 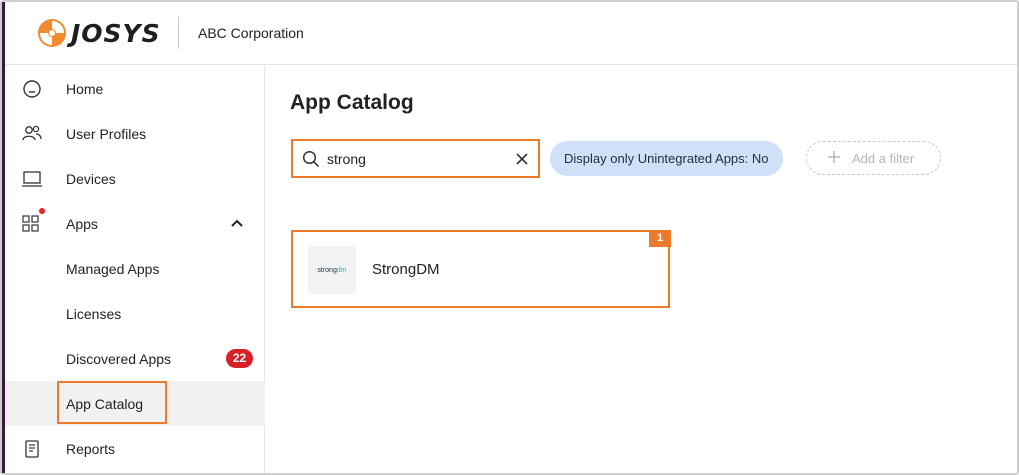 I want to click on strongdm-logo-text-a: strong, so click(x=327, y=270).